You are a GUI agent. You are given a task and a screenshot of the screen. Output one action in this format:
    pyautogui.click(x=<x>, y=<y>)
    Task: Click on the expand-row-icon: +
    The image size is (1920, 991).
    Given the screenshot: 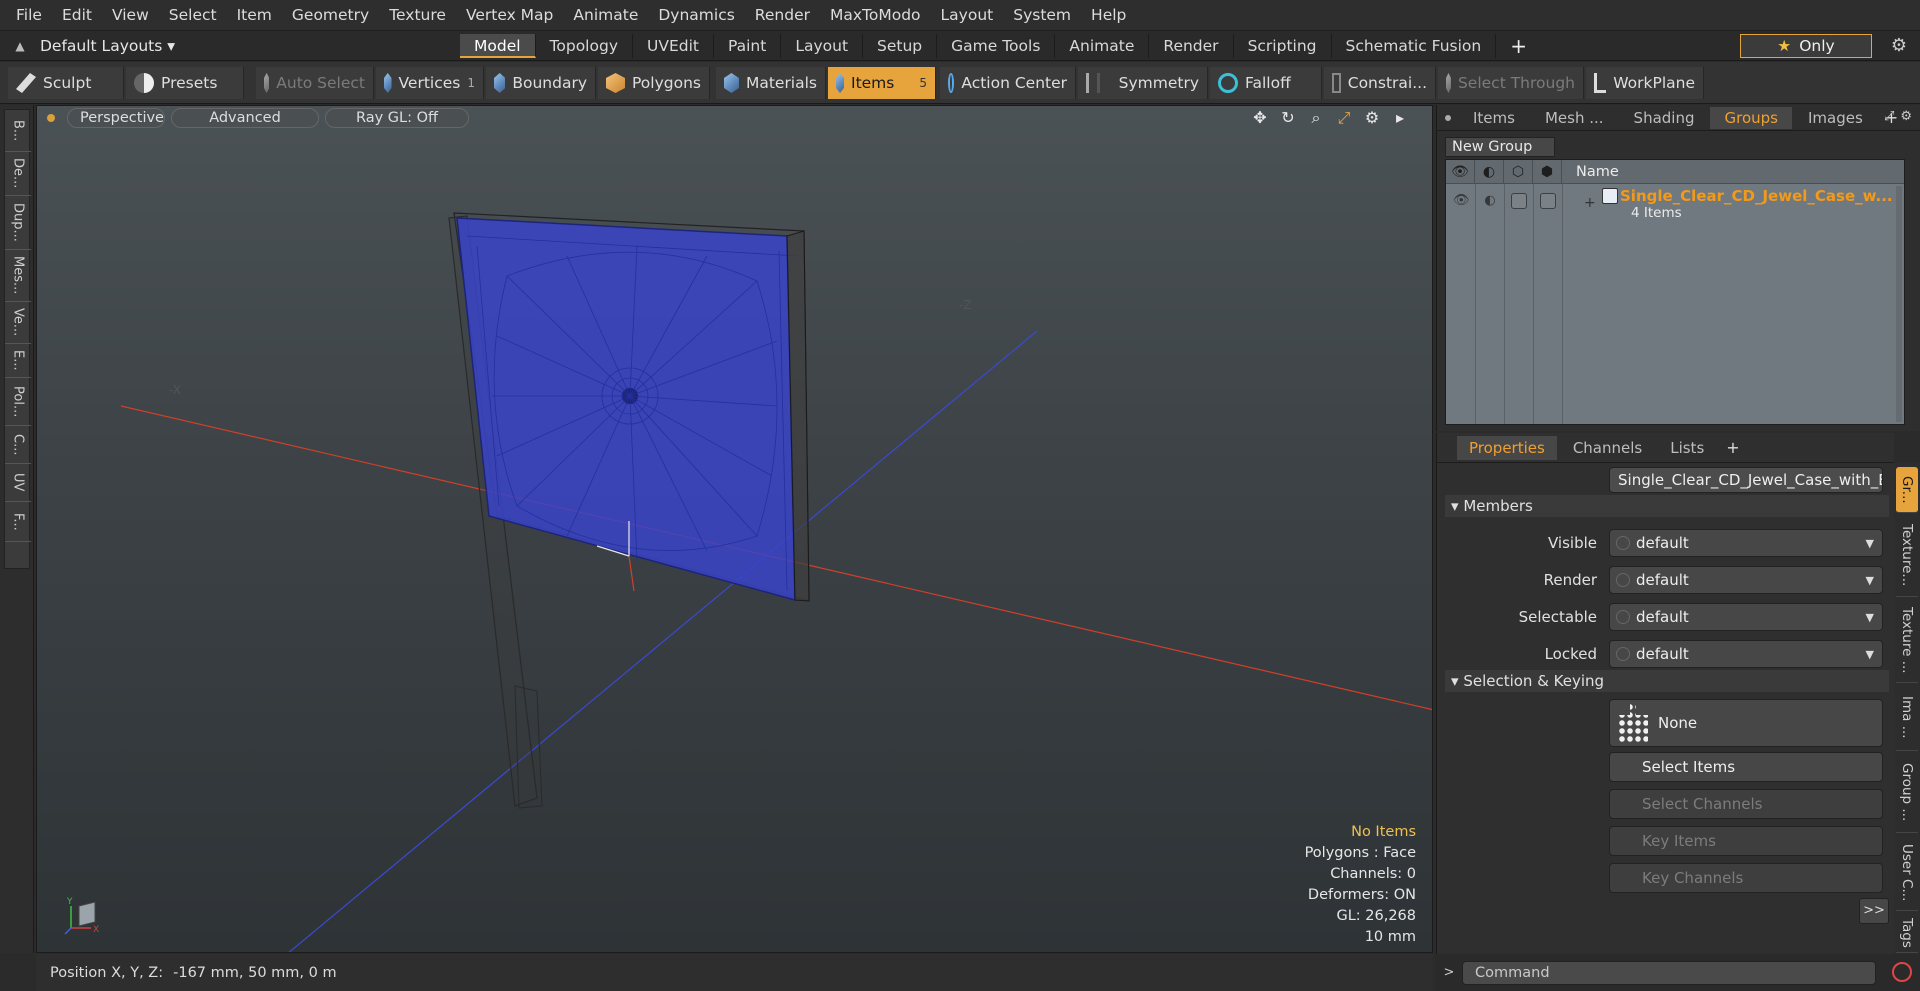 What is the action you would take?
    pyautogui.click(x=1590, y=203)
    